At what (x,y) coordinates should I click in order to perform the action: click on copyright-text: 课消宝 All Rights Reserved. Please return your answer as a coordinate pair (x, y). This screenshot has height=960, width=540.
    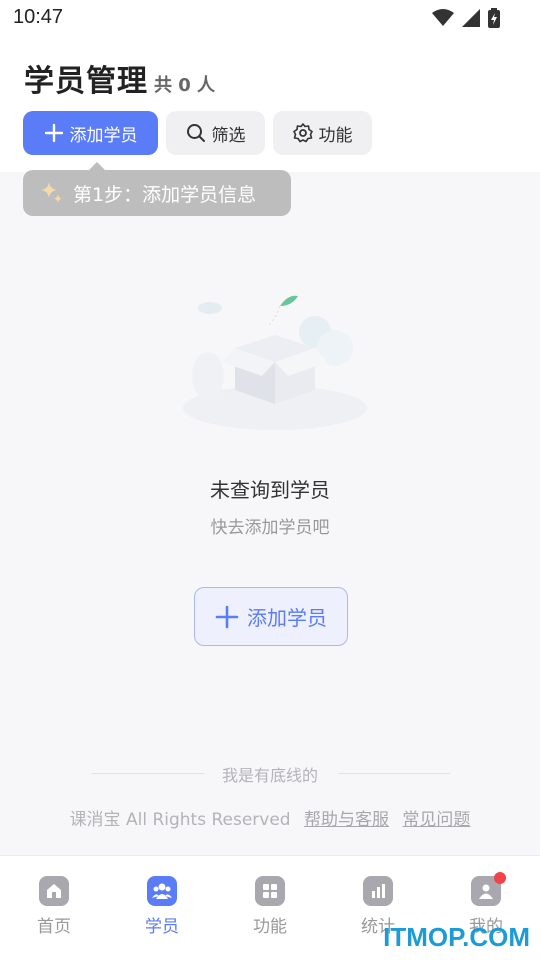
    Looking at the image, I should click on (180, 820).